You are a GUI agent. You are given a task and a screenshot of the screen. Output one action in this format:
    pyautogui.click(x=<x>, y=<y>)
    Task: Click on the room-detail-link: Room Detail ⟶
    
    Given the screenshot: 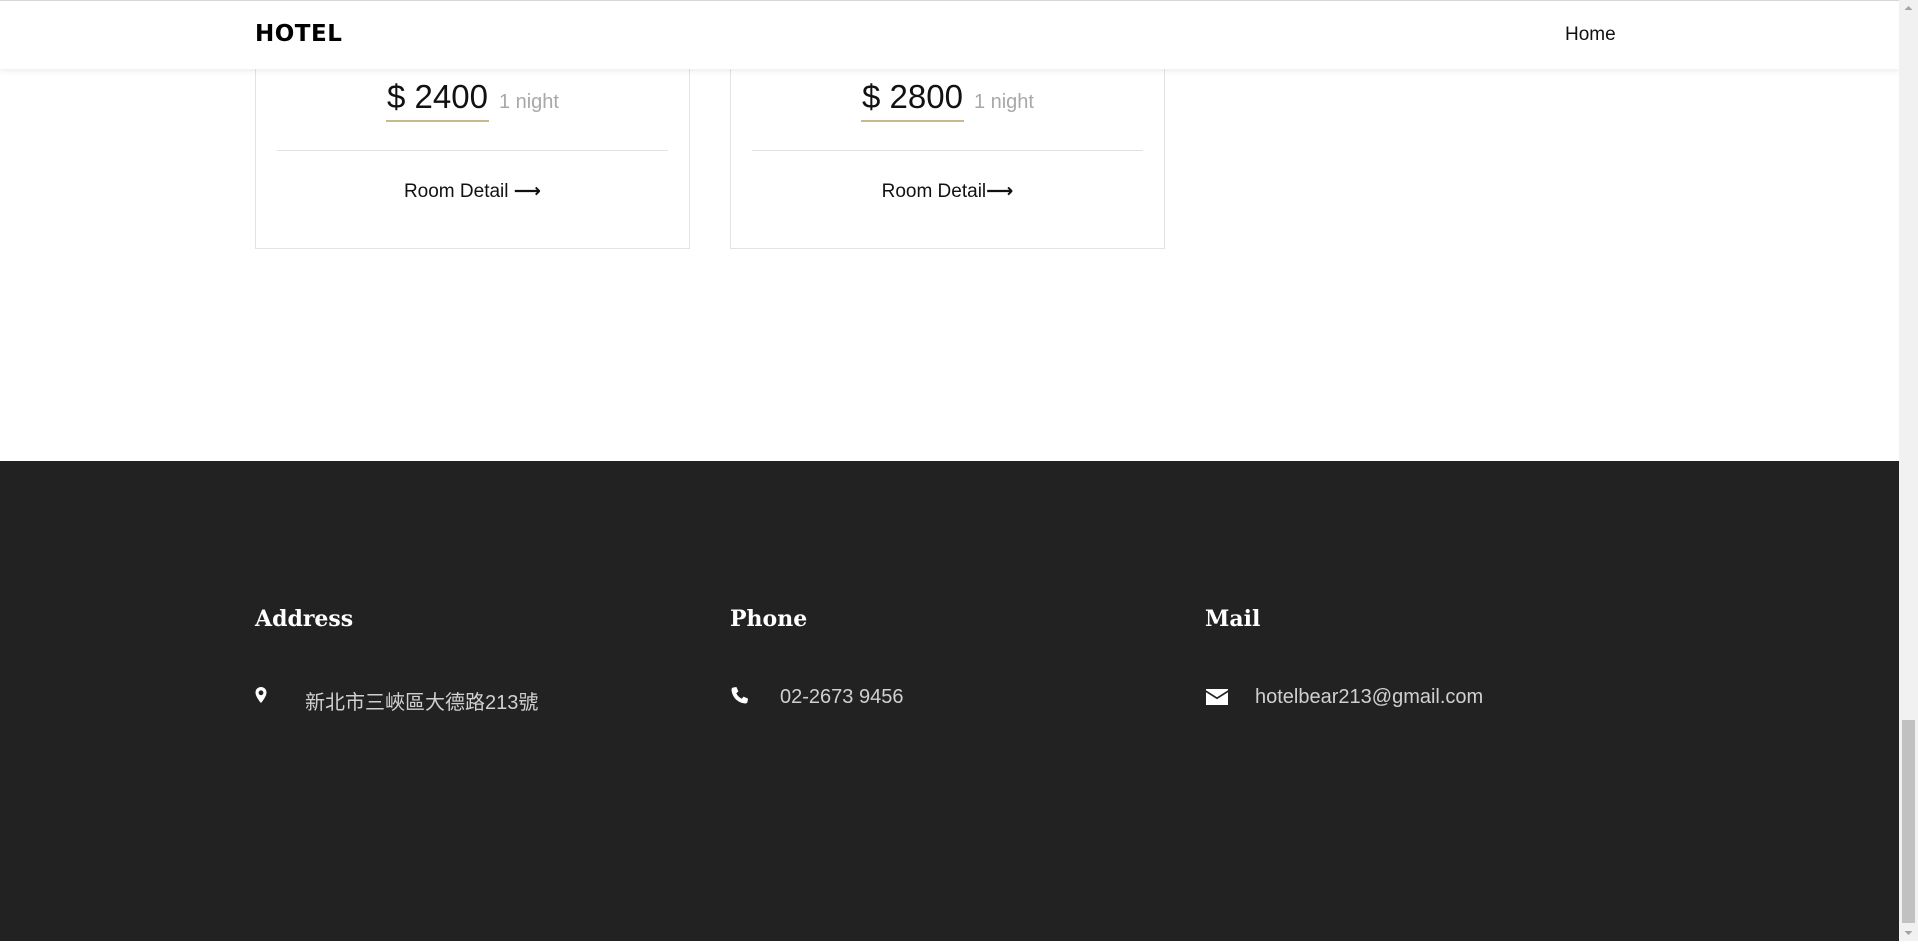 What is the action you would take?
    pyautogui.click(x=472, y=191)
    